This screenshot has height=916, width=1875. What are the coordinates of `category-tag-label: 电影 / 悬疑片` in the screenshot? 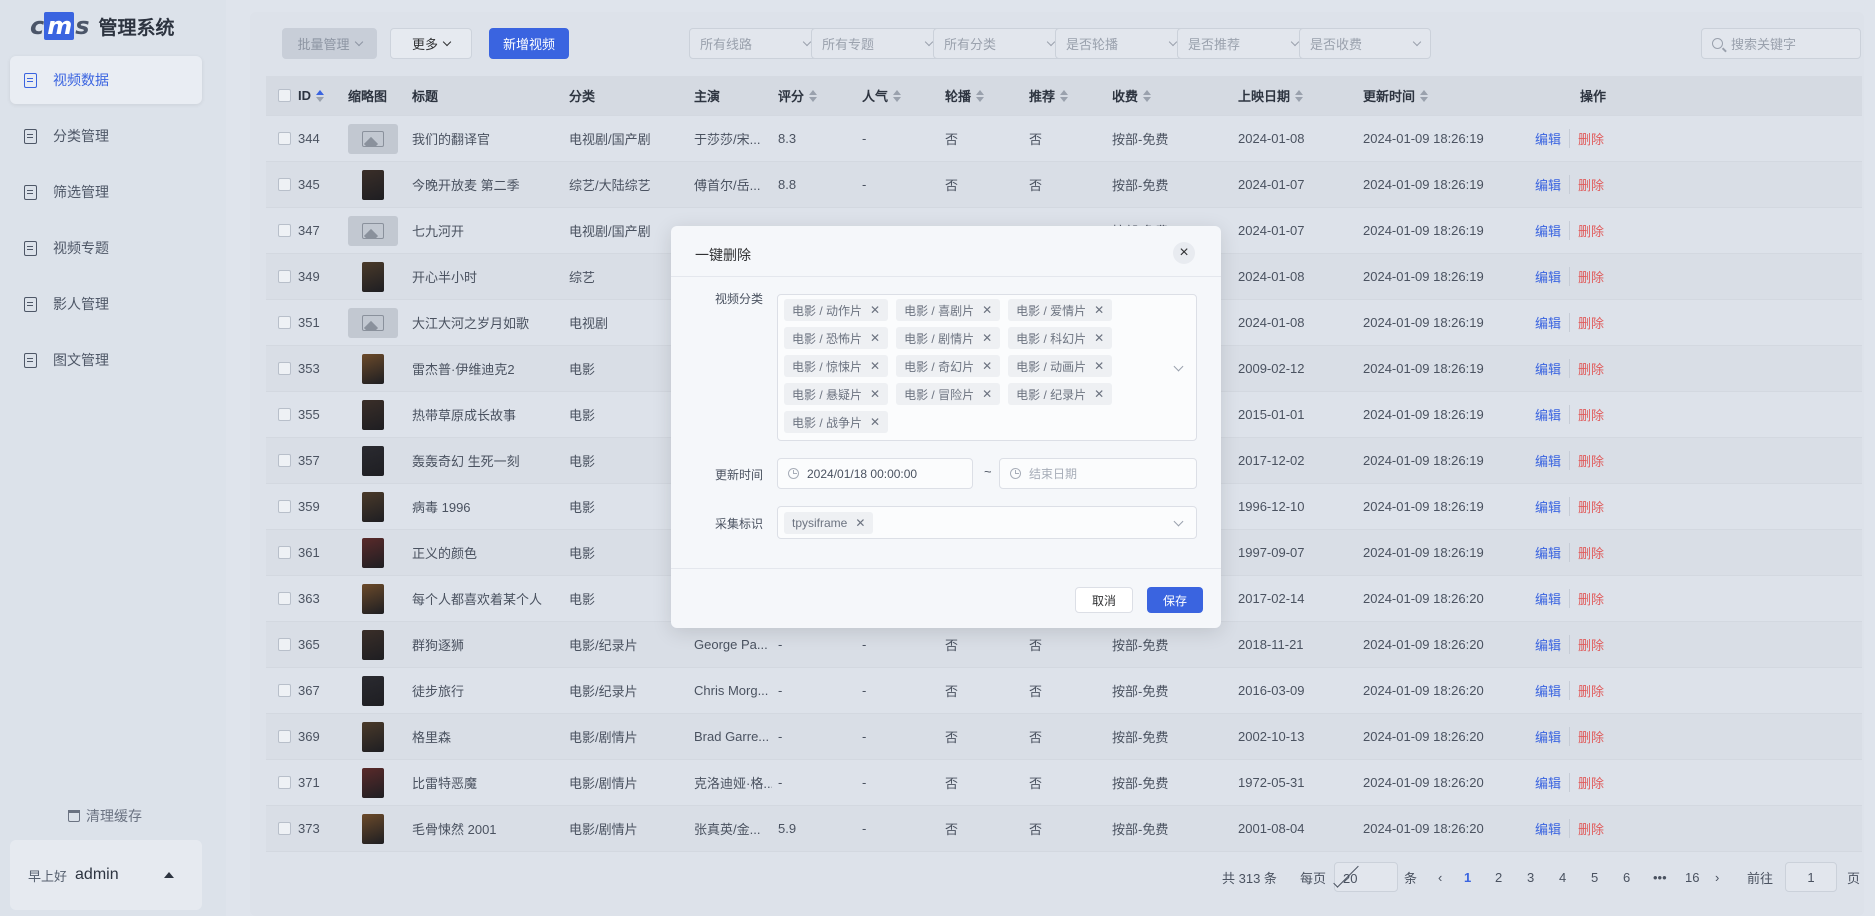 It's located at (827, 394).